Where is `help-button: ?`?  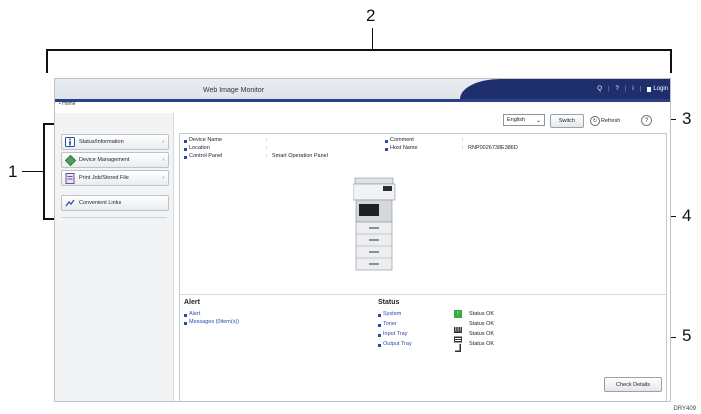 help-button: ? is located at coordinates (646, 120).